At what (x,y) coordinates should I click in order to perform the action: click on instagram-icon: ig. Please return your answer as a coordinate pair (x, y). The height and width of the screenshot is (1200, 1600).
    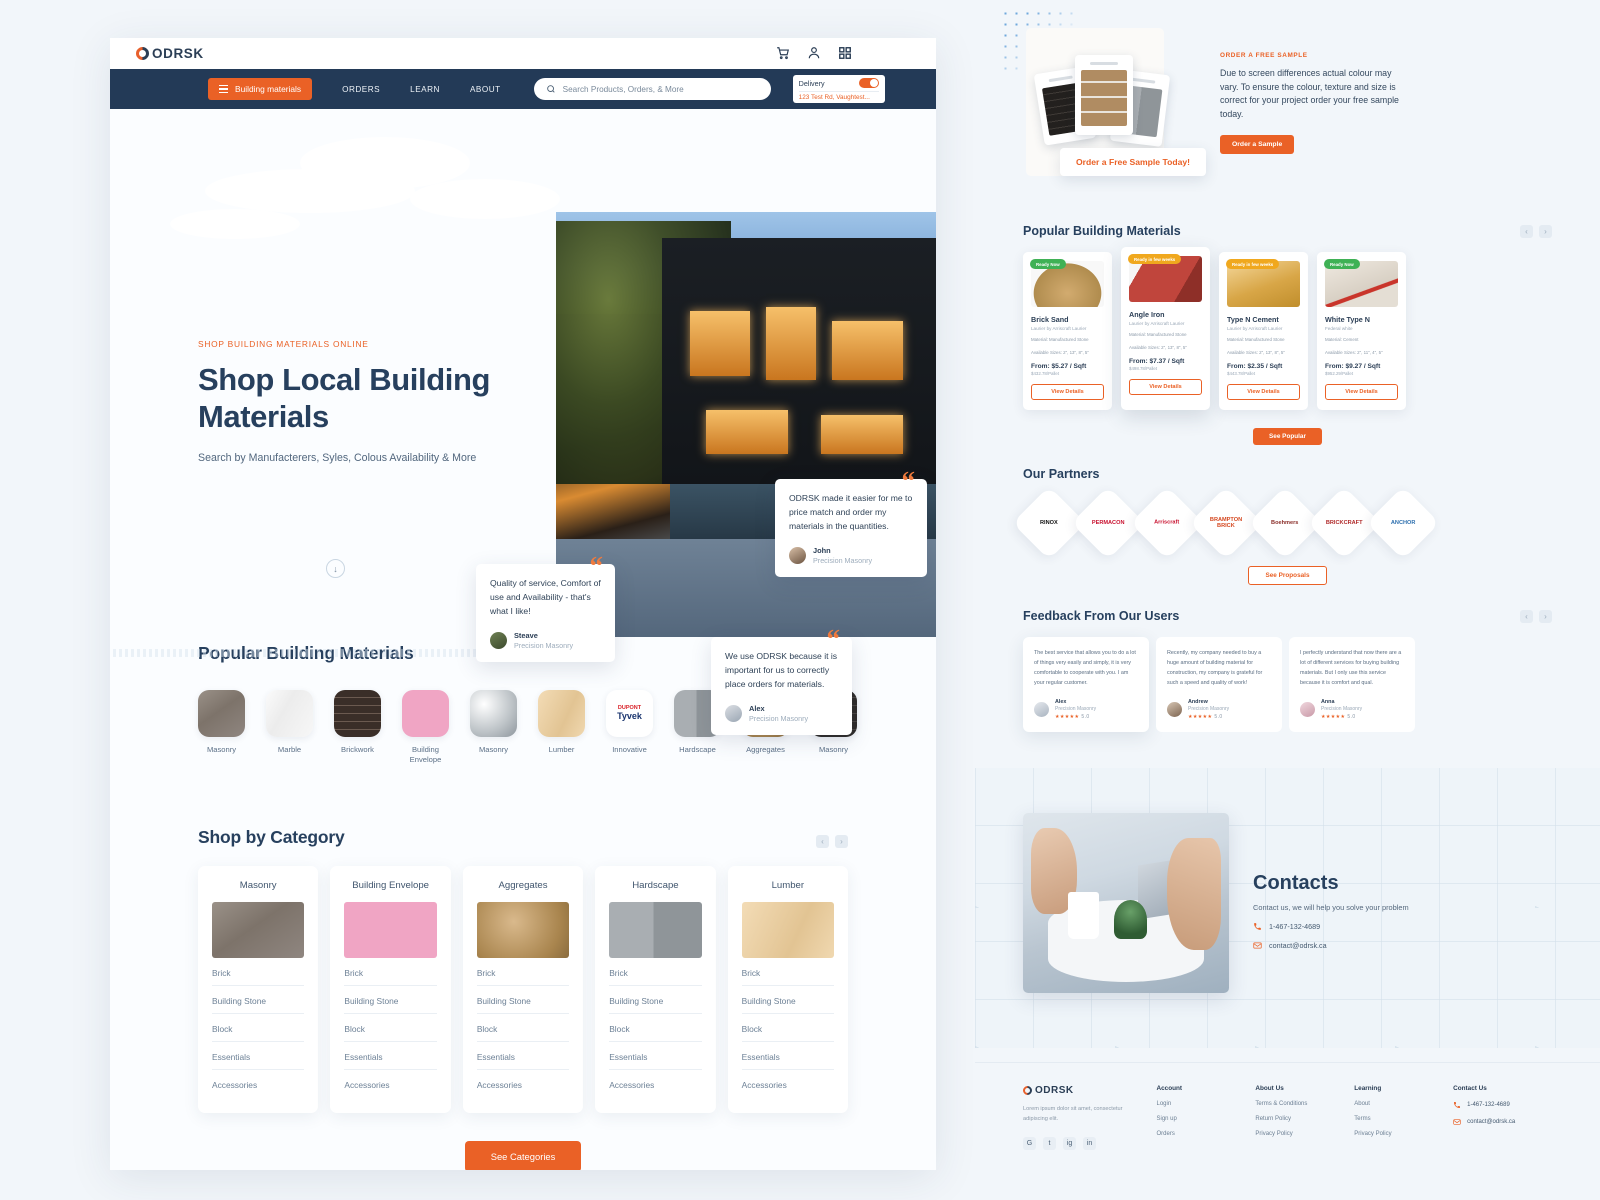
    Looking at the image, I should click on (1069, 1143).